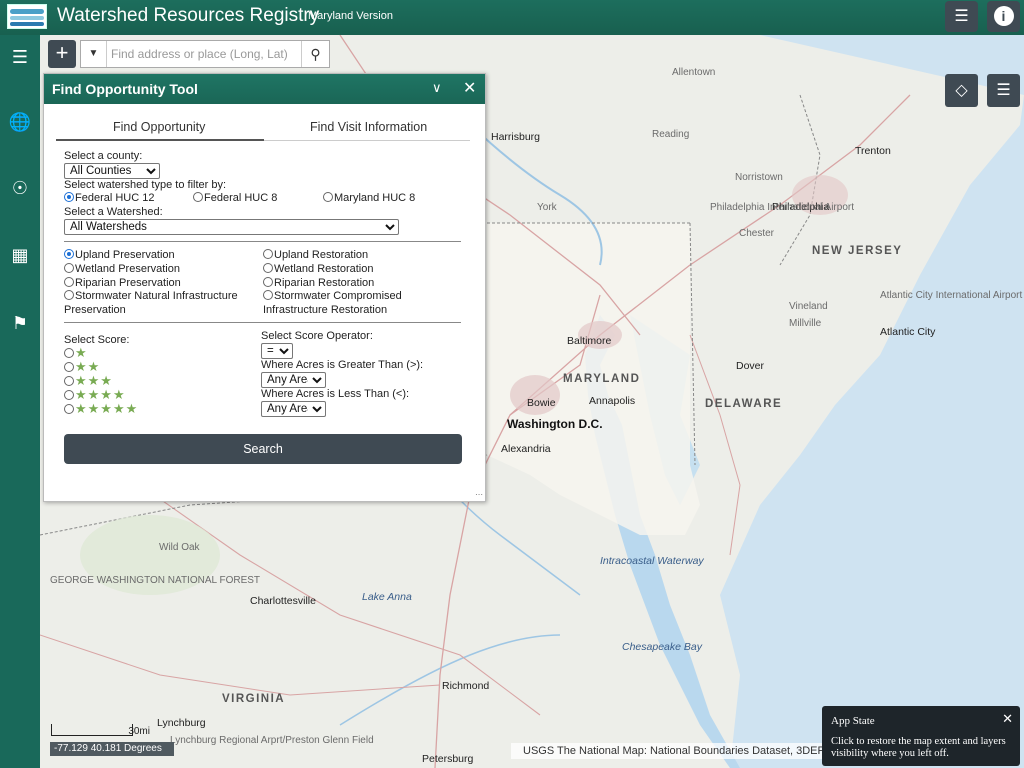 Image resolution: width=1024 pixels, height=768 pixels. I want to click on panel-title: Find Opportunity Tool, so click(125, 89).